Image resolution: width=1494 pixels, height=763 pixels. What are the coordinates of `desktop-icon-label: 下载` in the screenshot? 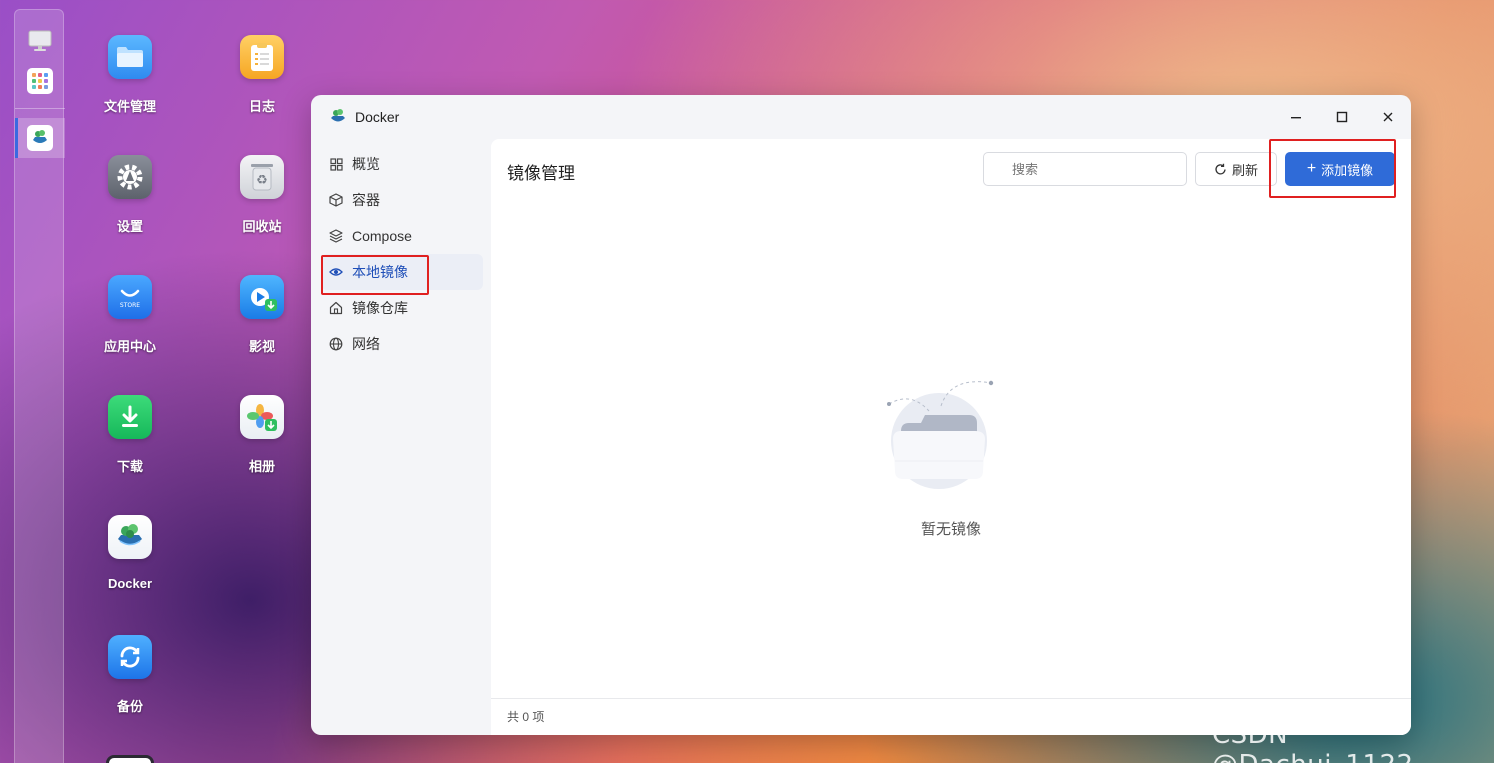 It's located at (129, 466).